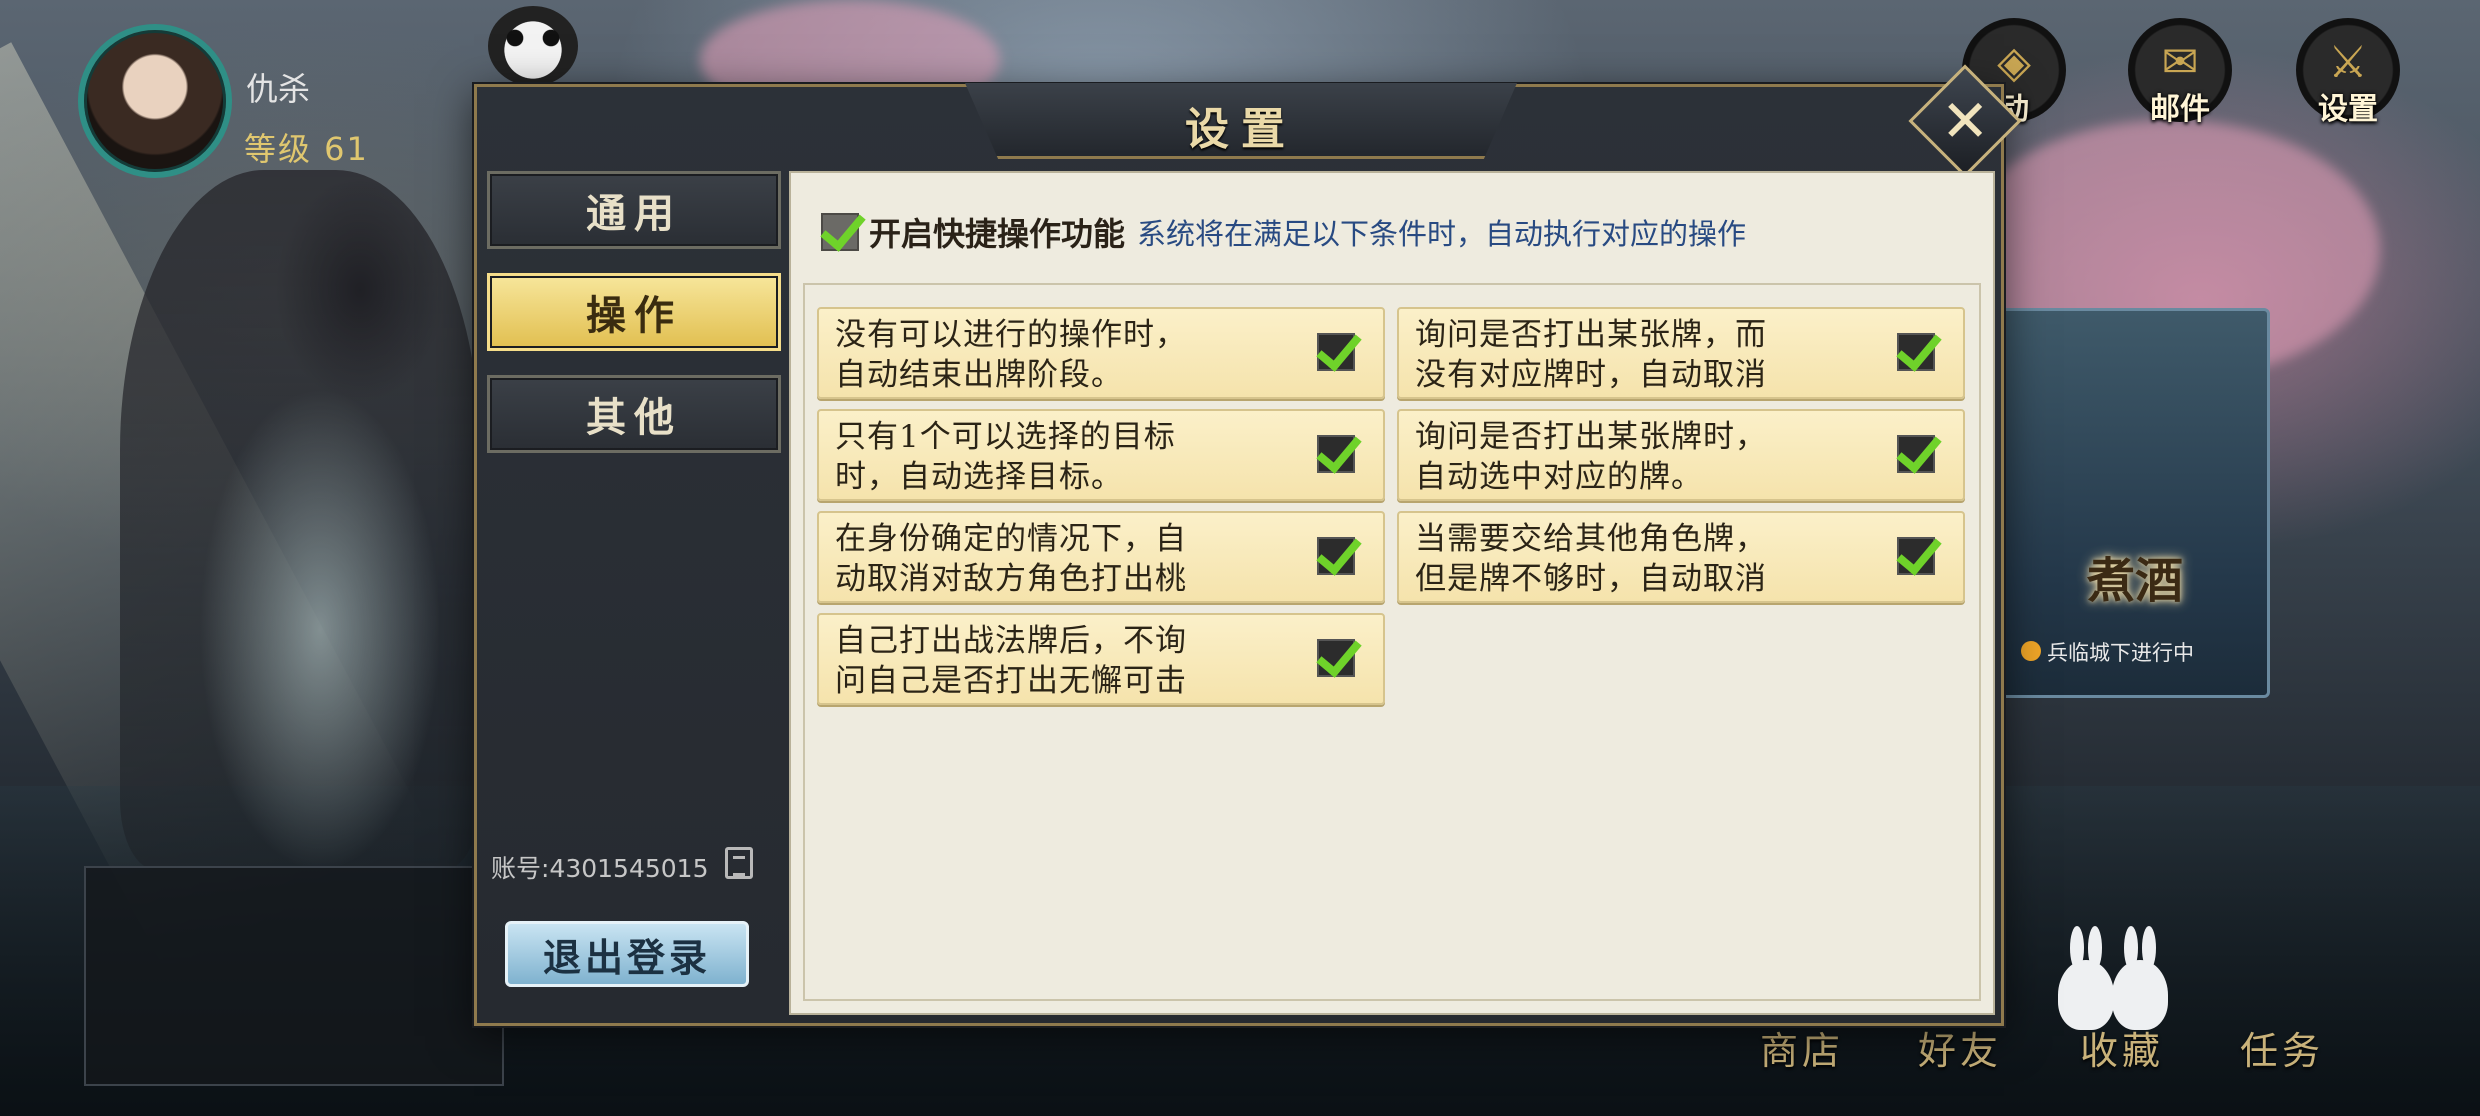  I want to click on nav-friends: 好友, so click(1960, 1047).